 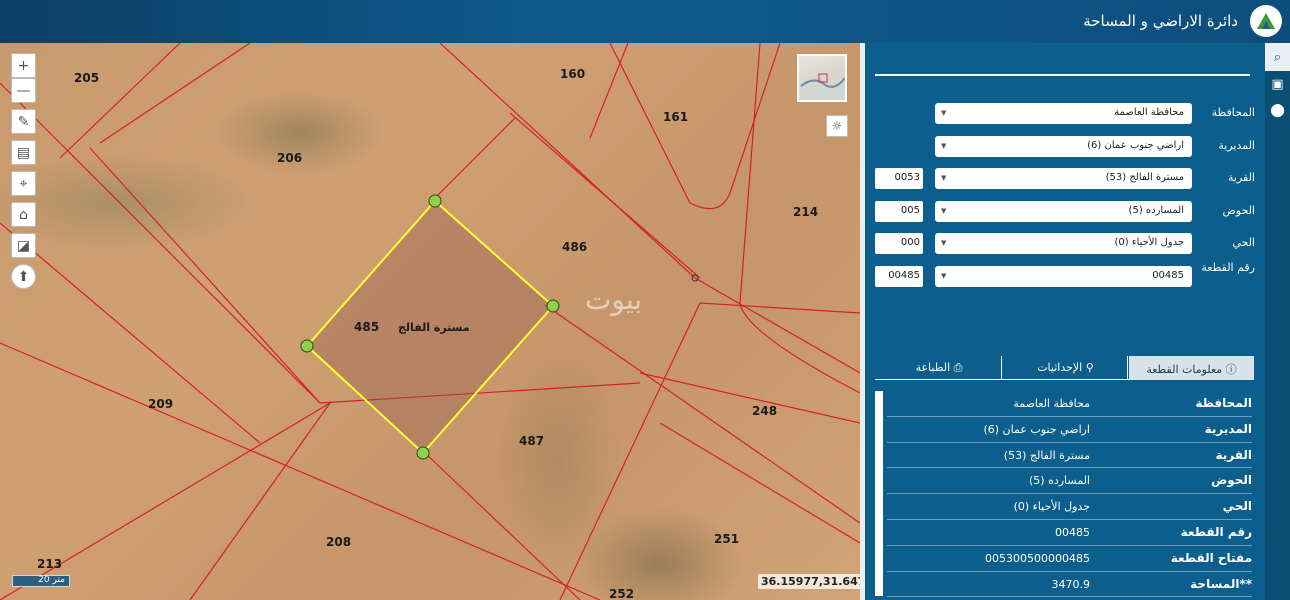 What do you see at coordinates (809, 581) in the screenshot?
I see `coordinates-readout: 36.15977,31.64799` at bounding box center [809, 581].